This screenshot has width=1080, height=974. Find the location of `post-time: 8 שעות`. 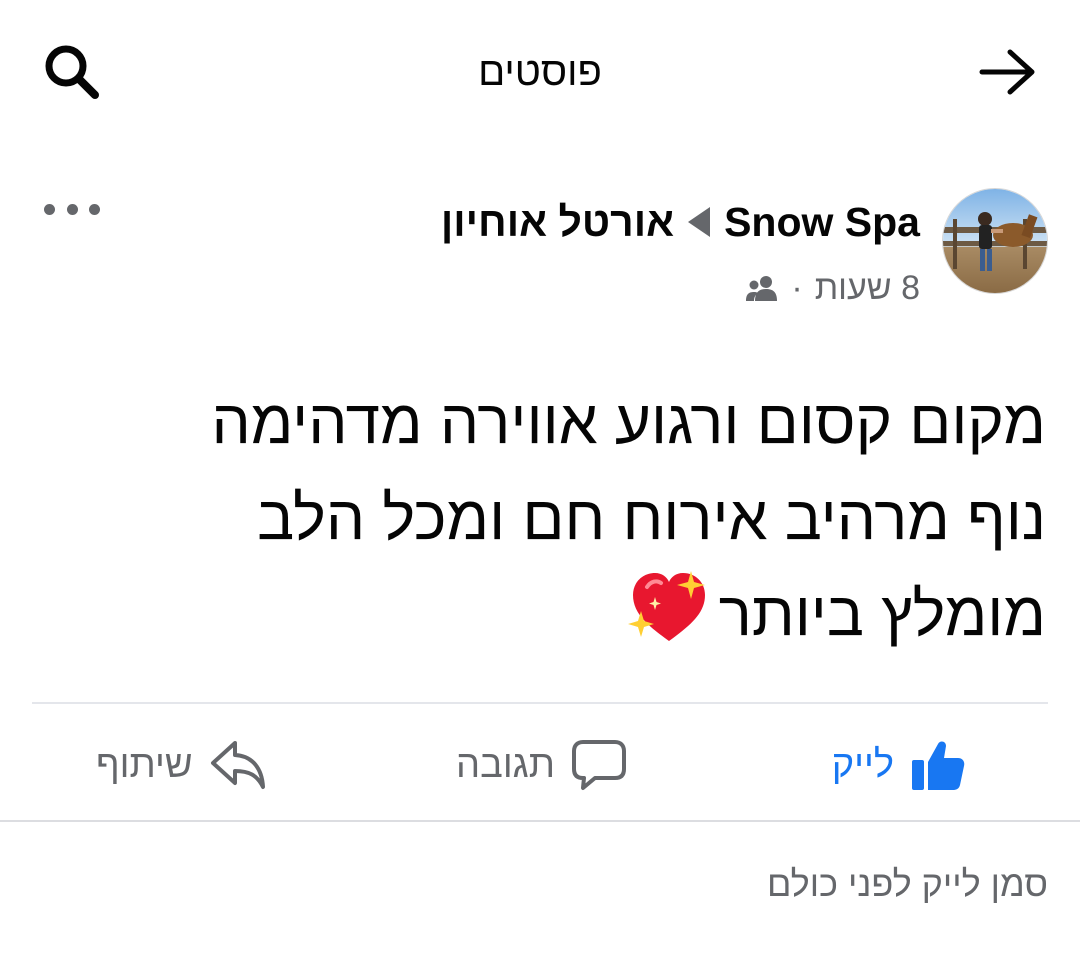

post-time: 8 שעות is located at coordinates (867, 288).